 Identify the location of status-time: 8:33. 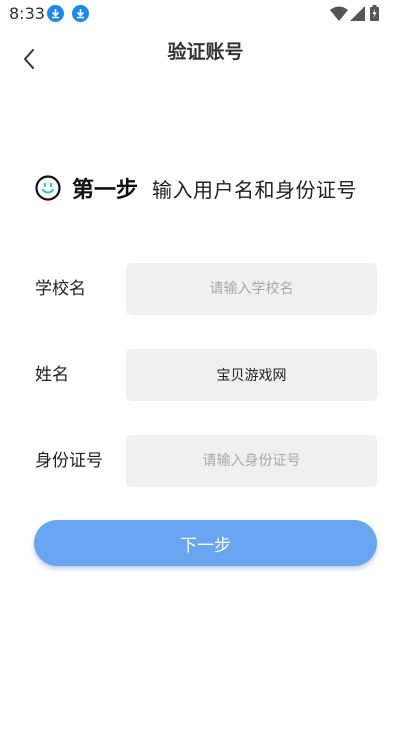
(27, 13).